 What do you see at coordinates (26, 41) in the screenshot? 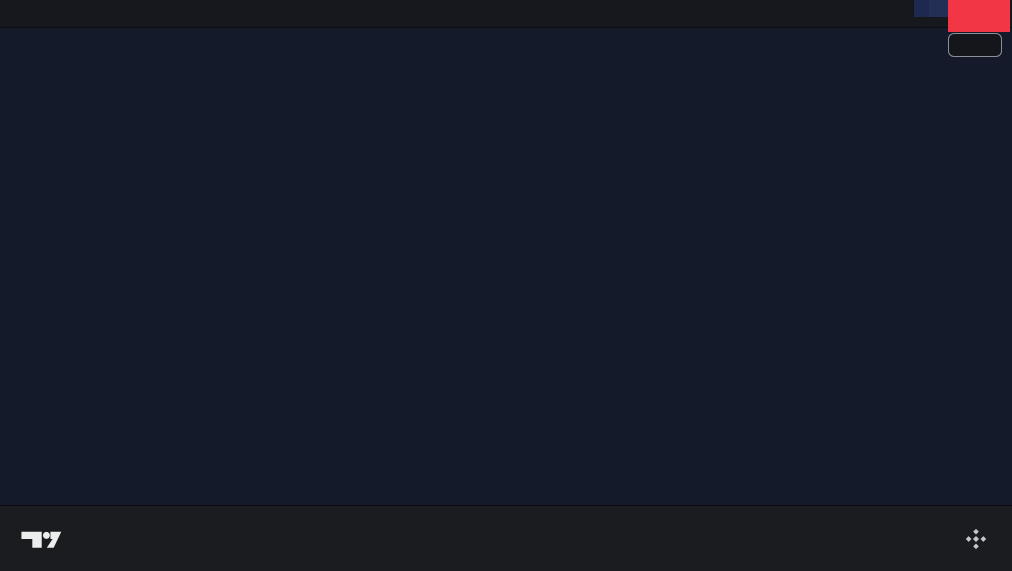
I see `symbol-legend` at bounding box center [26, 41].